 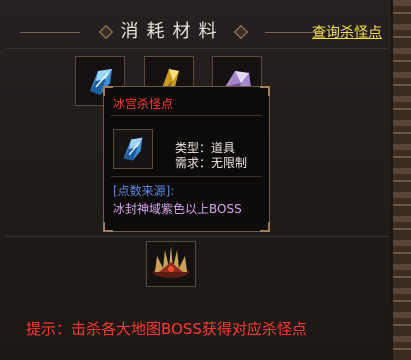 I want to click on tooltip-type-value: 道具, so click(x=223, y=148).